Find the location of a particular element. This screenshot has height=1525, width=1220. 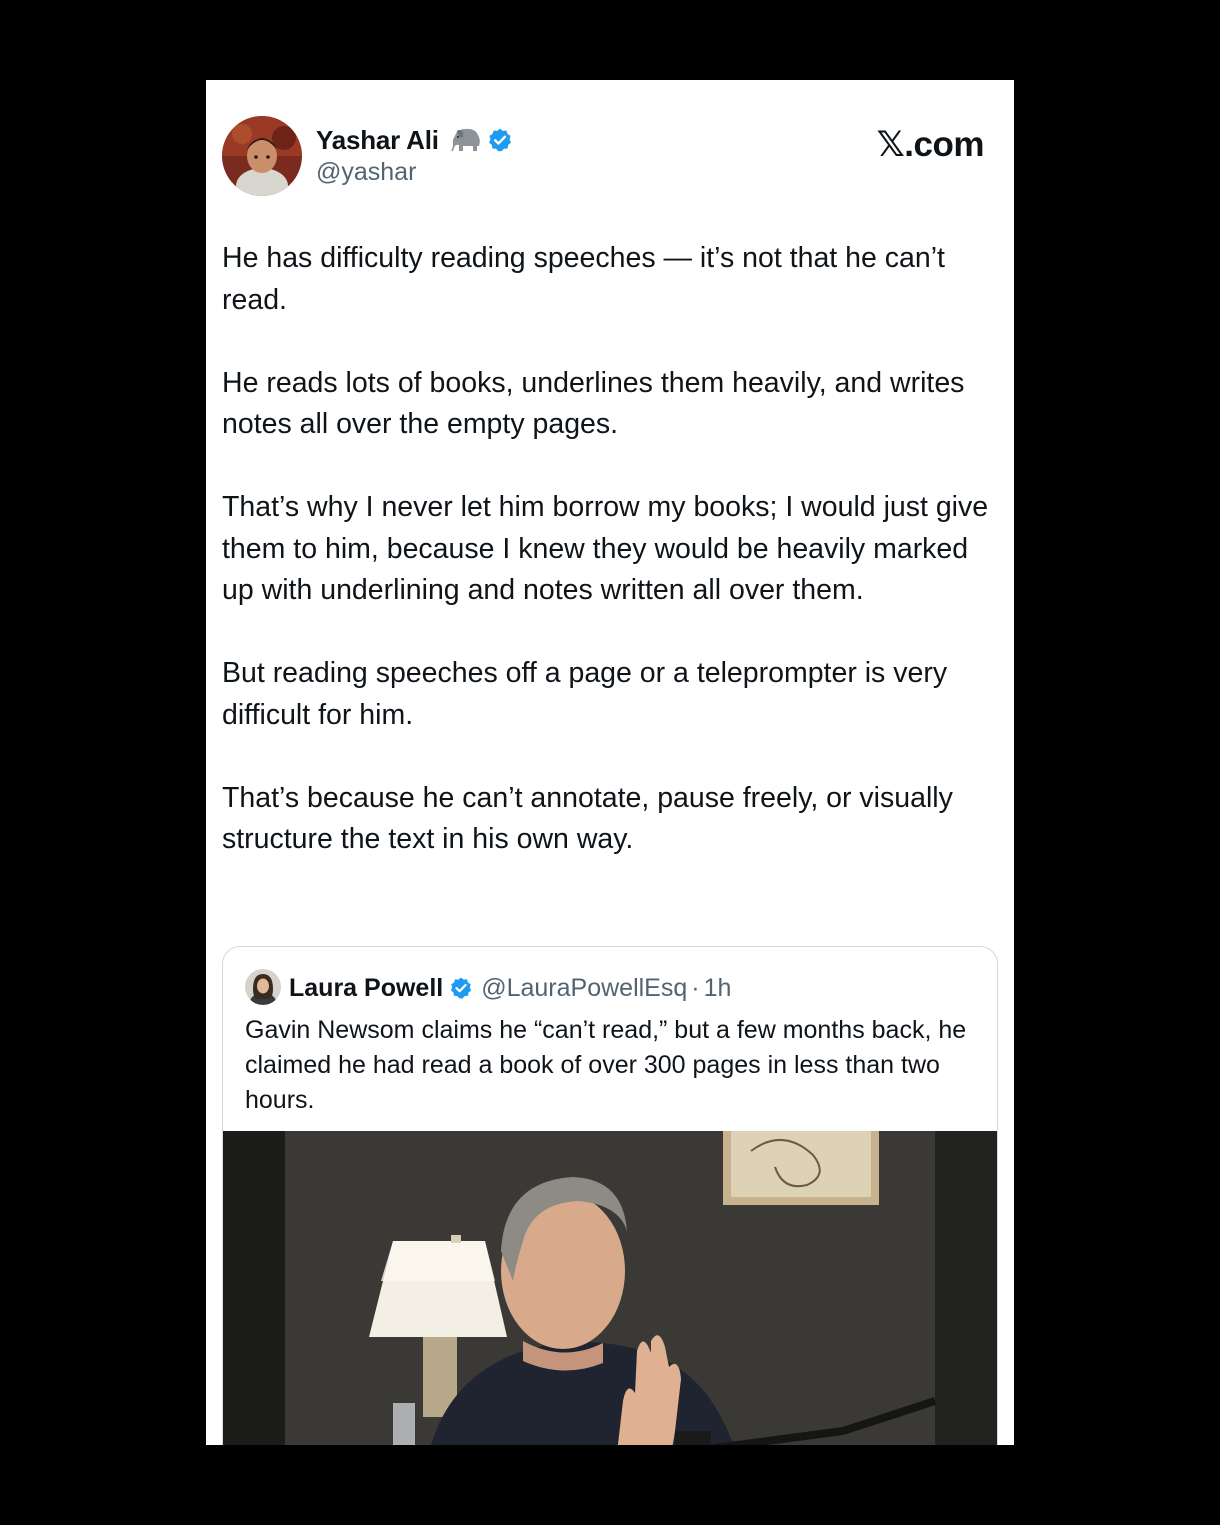

quoted-author-avatar is located at coordinates (263, 987).